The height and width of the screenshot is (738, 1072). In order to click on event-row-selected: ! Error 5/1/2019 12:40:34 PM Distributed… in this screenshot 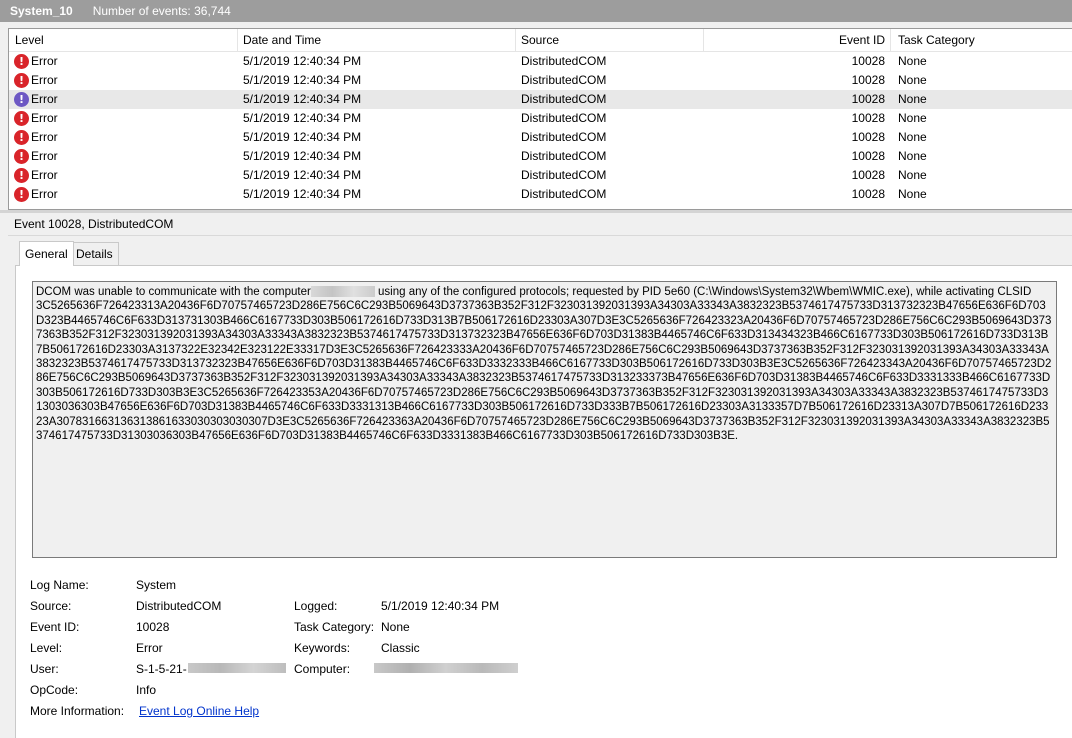, I will do `click(540, 99)`.